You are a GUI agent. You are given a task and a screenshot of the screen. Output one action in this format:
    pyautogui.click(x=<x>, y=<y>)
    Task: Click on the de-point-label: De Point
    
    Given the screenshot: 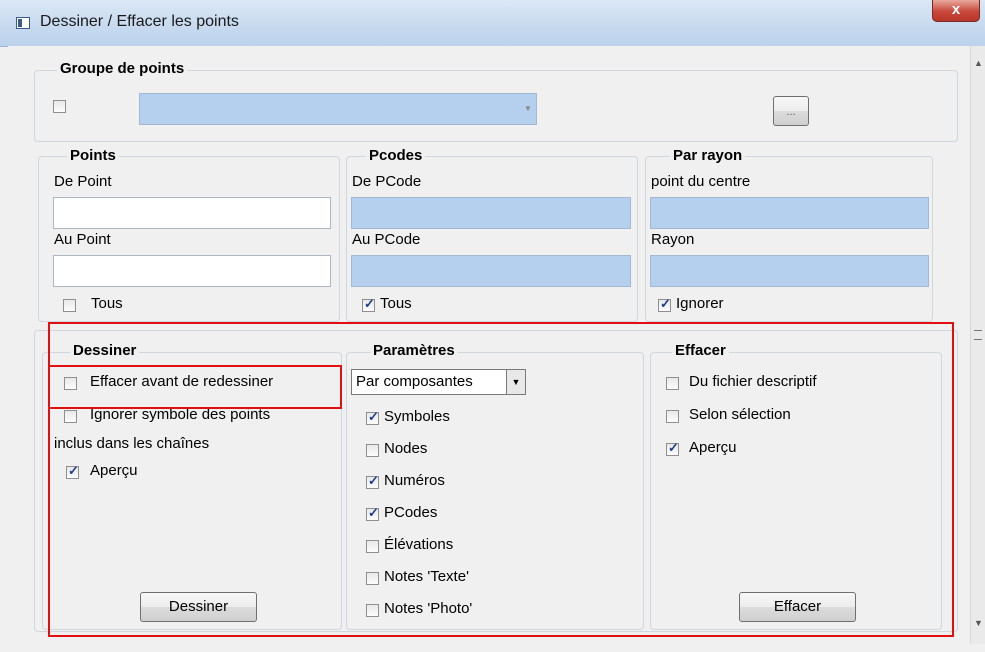 What is the action you would take?
    pyautogui.click(x=83, y=181)
    